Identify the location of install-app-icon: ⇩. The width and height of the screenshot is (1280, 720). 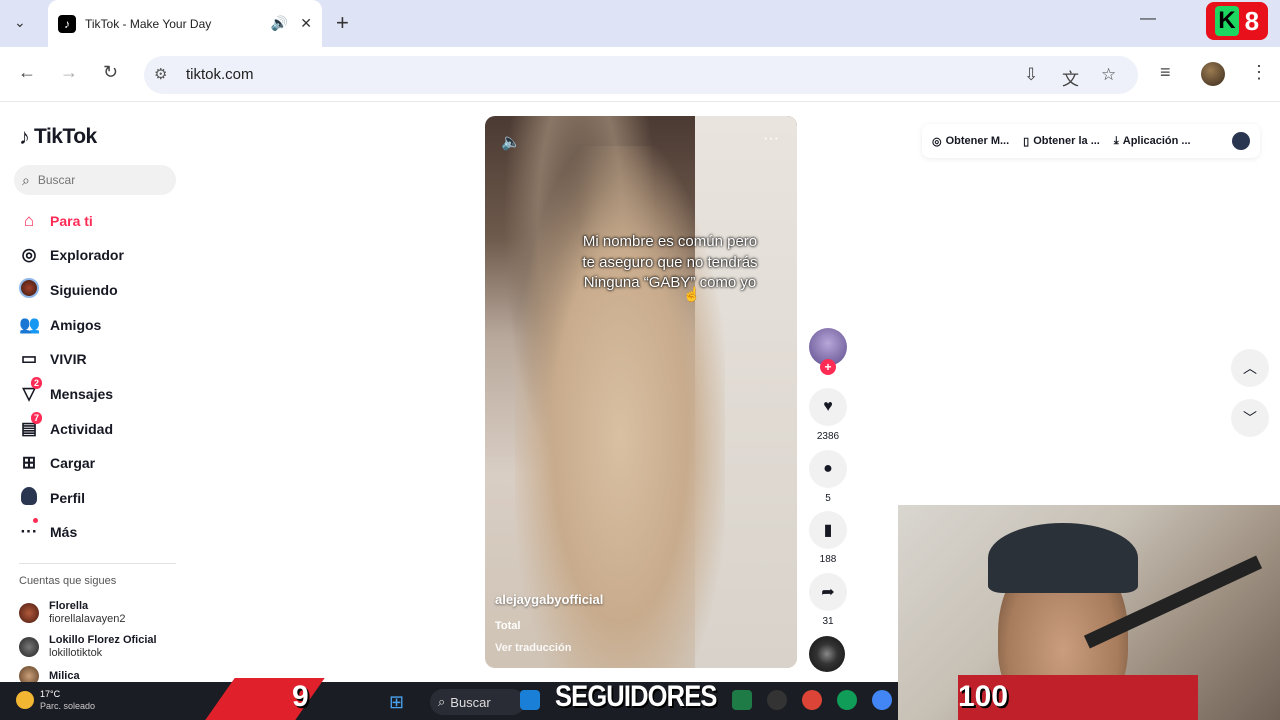
(1031, 75).